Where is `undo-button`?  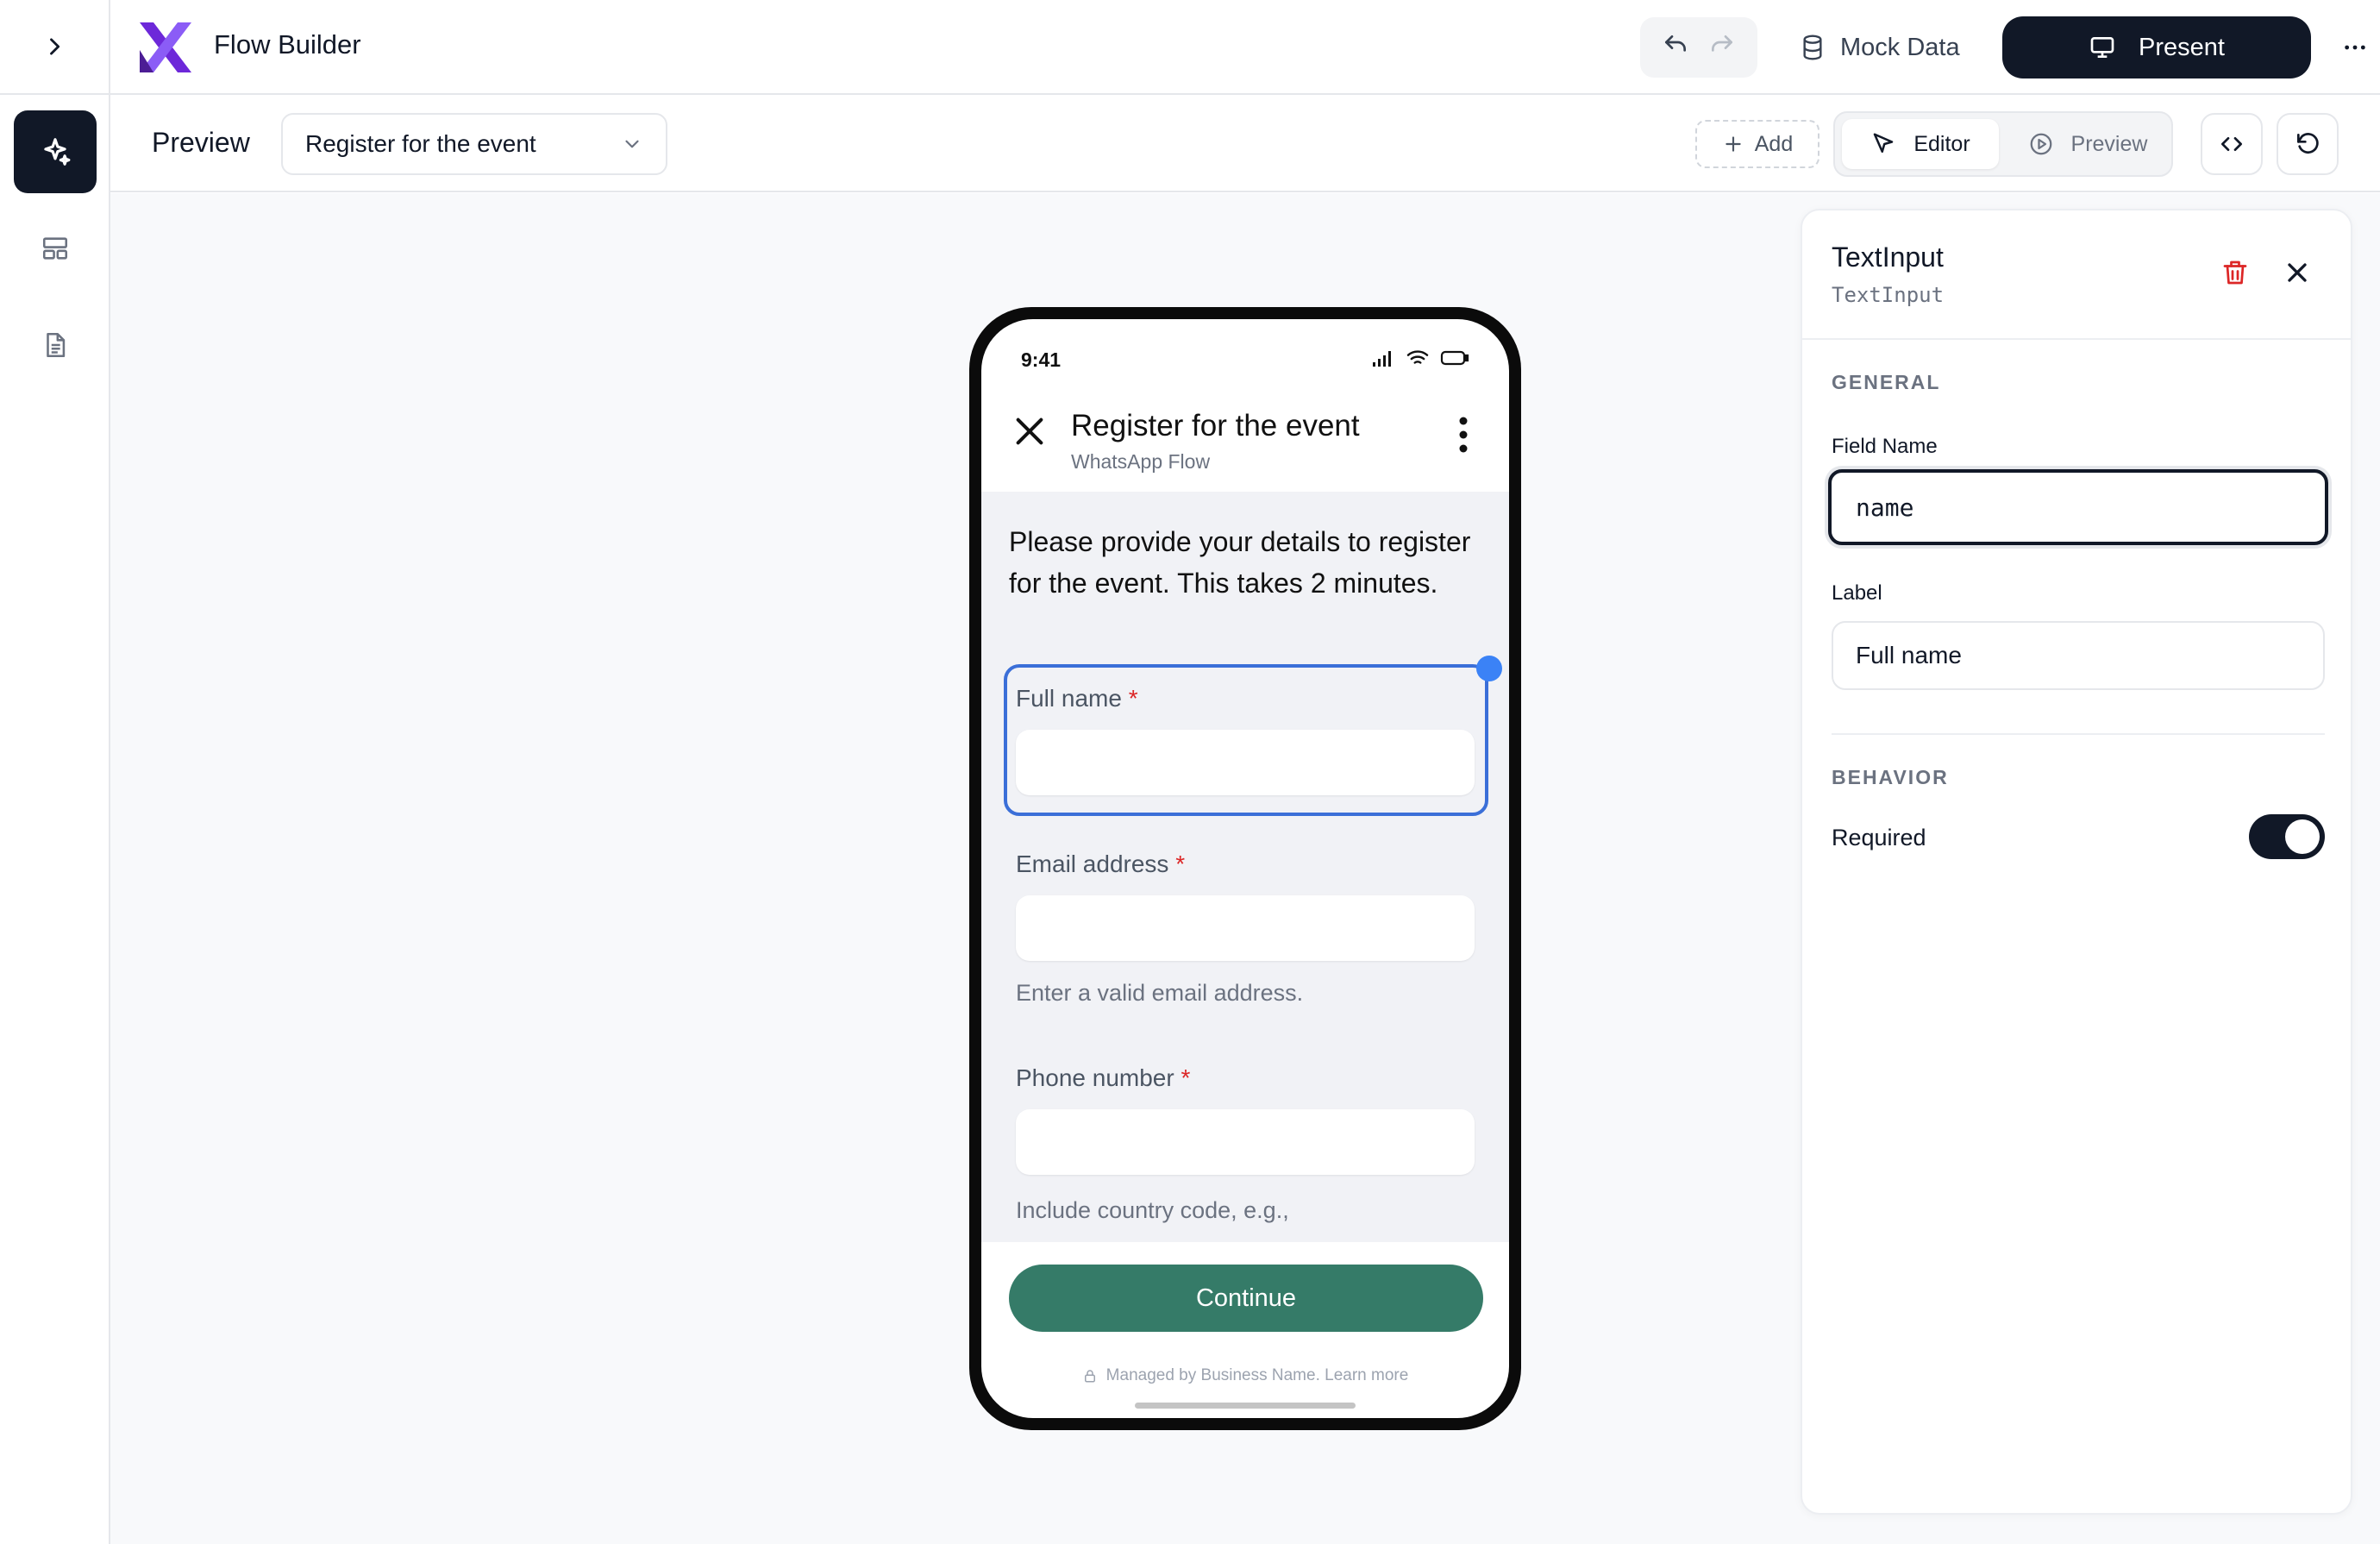
undo-button is located at coordinates (1676, 48).